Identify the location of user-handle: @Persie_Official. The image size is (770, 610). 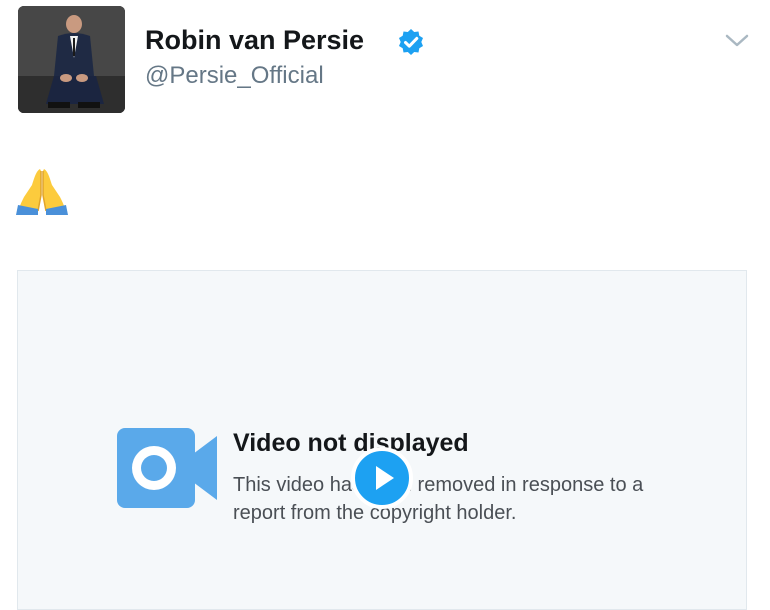
(234, 76).